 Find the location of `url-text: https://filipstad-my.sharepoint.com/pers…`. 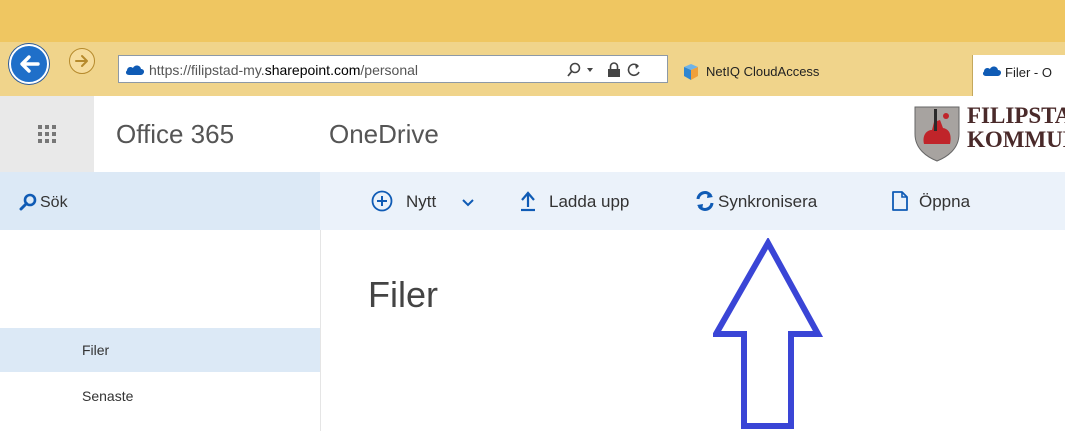

url-text: https://filipstad-my.sharepoint.com/pers… is located at coordinates (283, 70).